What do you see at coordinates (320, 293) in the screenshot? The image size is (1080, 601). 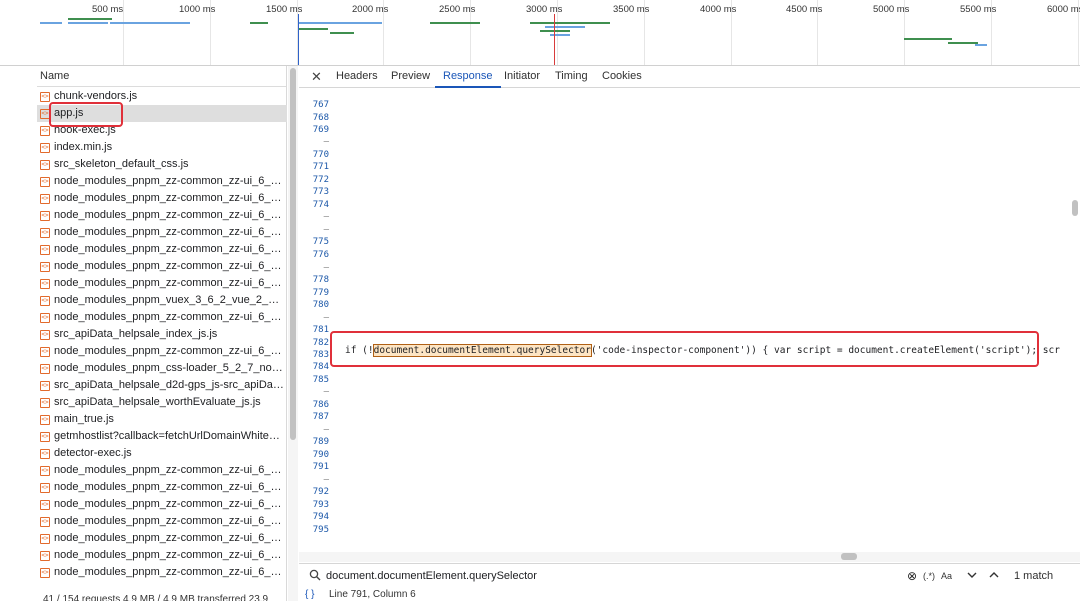 I see `line-number: 779` at bounding box center [320, 293].